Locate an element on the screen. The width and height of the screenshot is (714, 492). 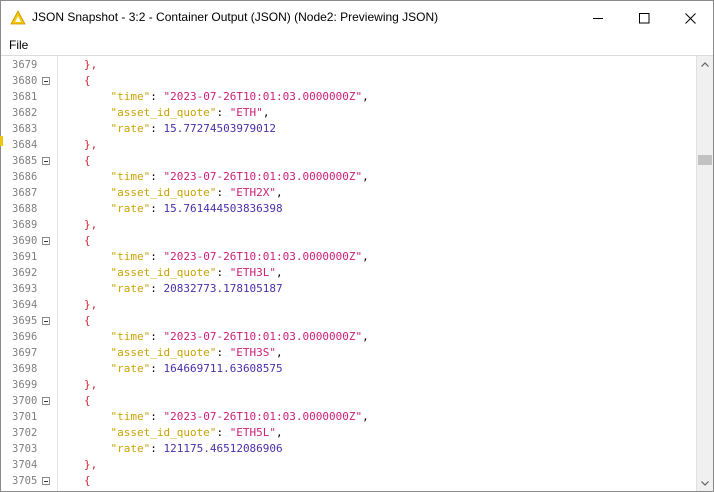
code-text: "rate": 164669711.63608575 is located at coordinates (196, 369).